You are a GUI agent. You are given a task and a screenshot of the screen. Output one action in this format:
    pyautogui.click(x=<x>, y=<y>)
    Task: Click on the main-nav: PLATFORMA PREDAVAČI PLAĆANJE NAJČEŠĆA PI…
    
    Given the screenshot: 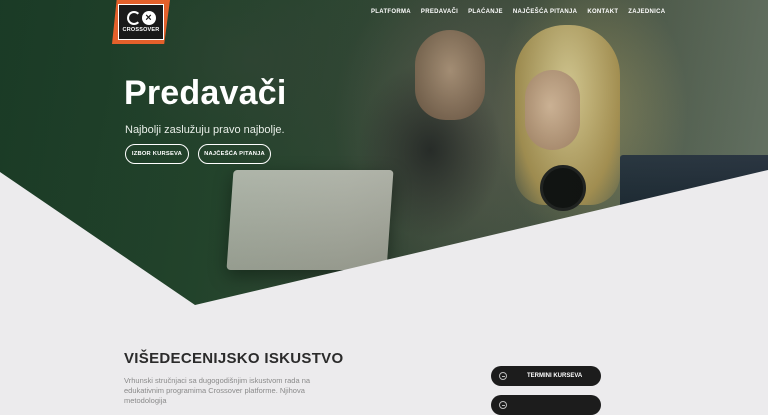 What is the action you would take?
    pyautogui.click(x=518, y=12)
    